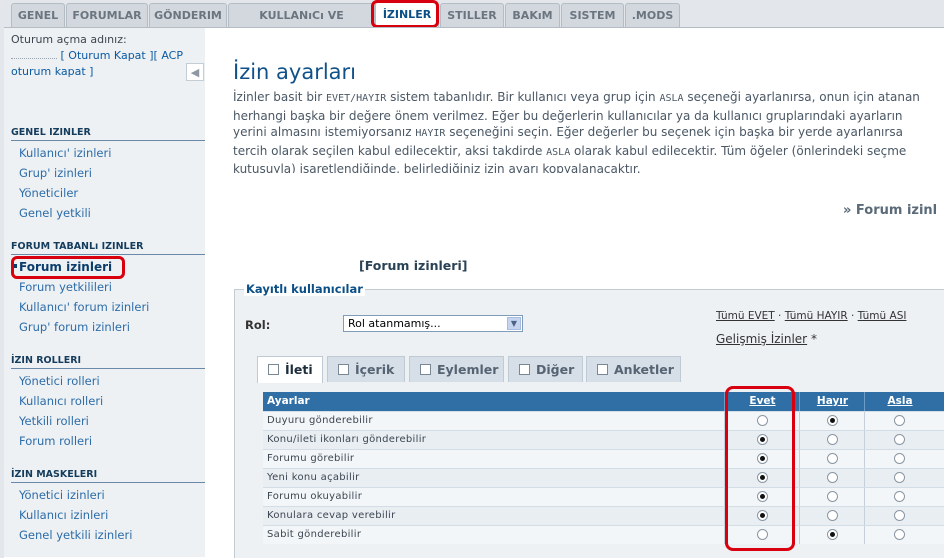 This screenshot has width=944, height=558. Describe the element at coordinates (592, 15) in the screenshot. I see `tab-sistem: SISTEM` at that location.